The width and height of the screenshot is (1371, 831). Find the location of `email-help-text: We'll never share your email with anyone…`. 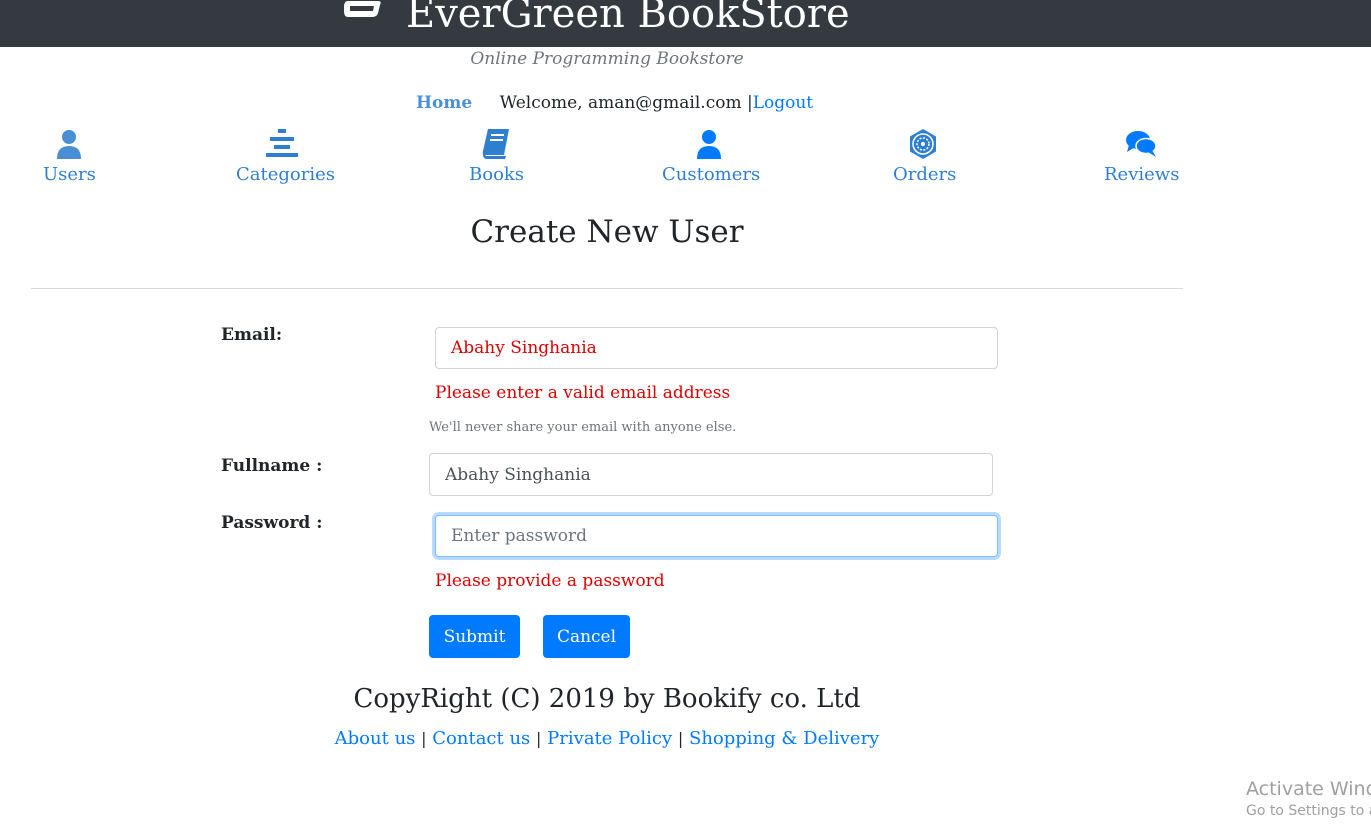

email-help-text: We'll never share your email with anyone… is located at coordinates (583, 427).